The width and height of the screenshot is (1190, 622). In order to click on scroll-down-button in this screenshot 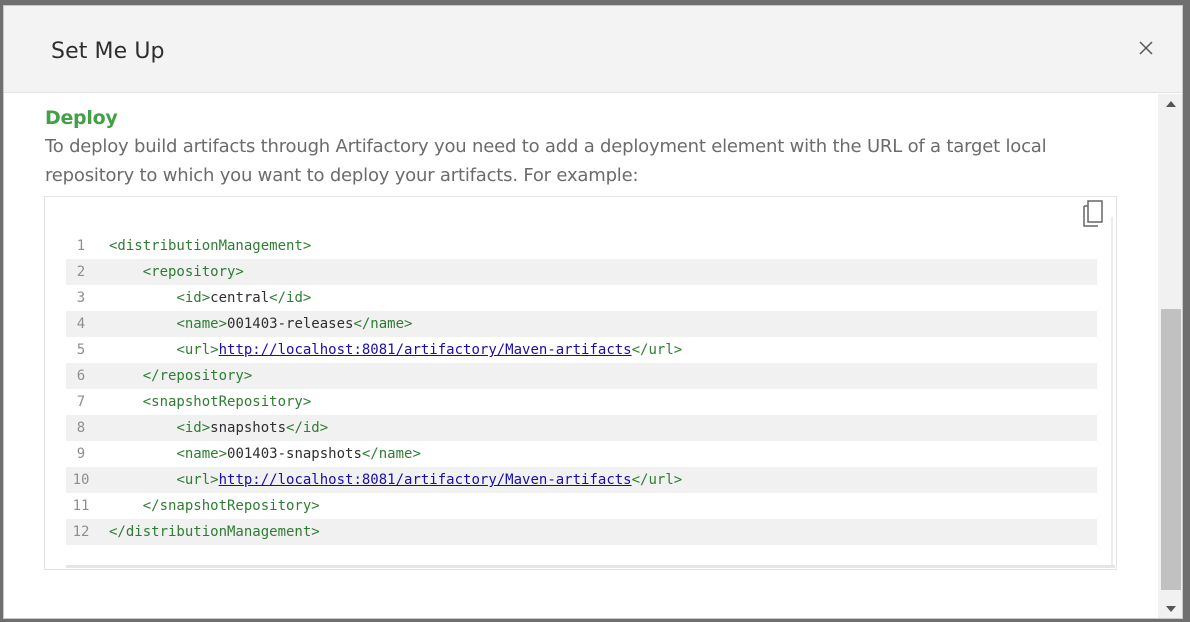, I will do `click(1170, 608)`.